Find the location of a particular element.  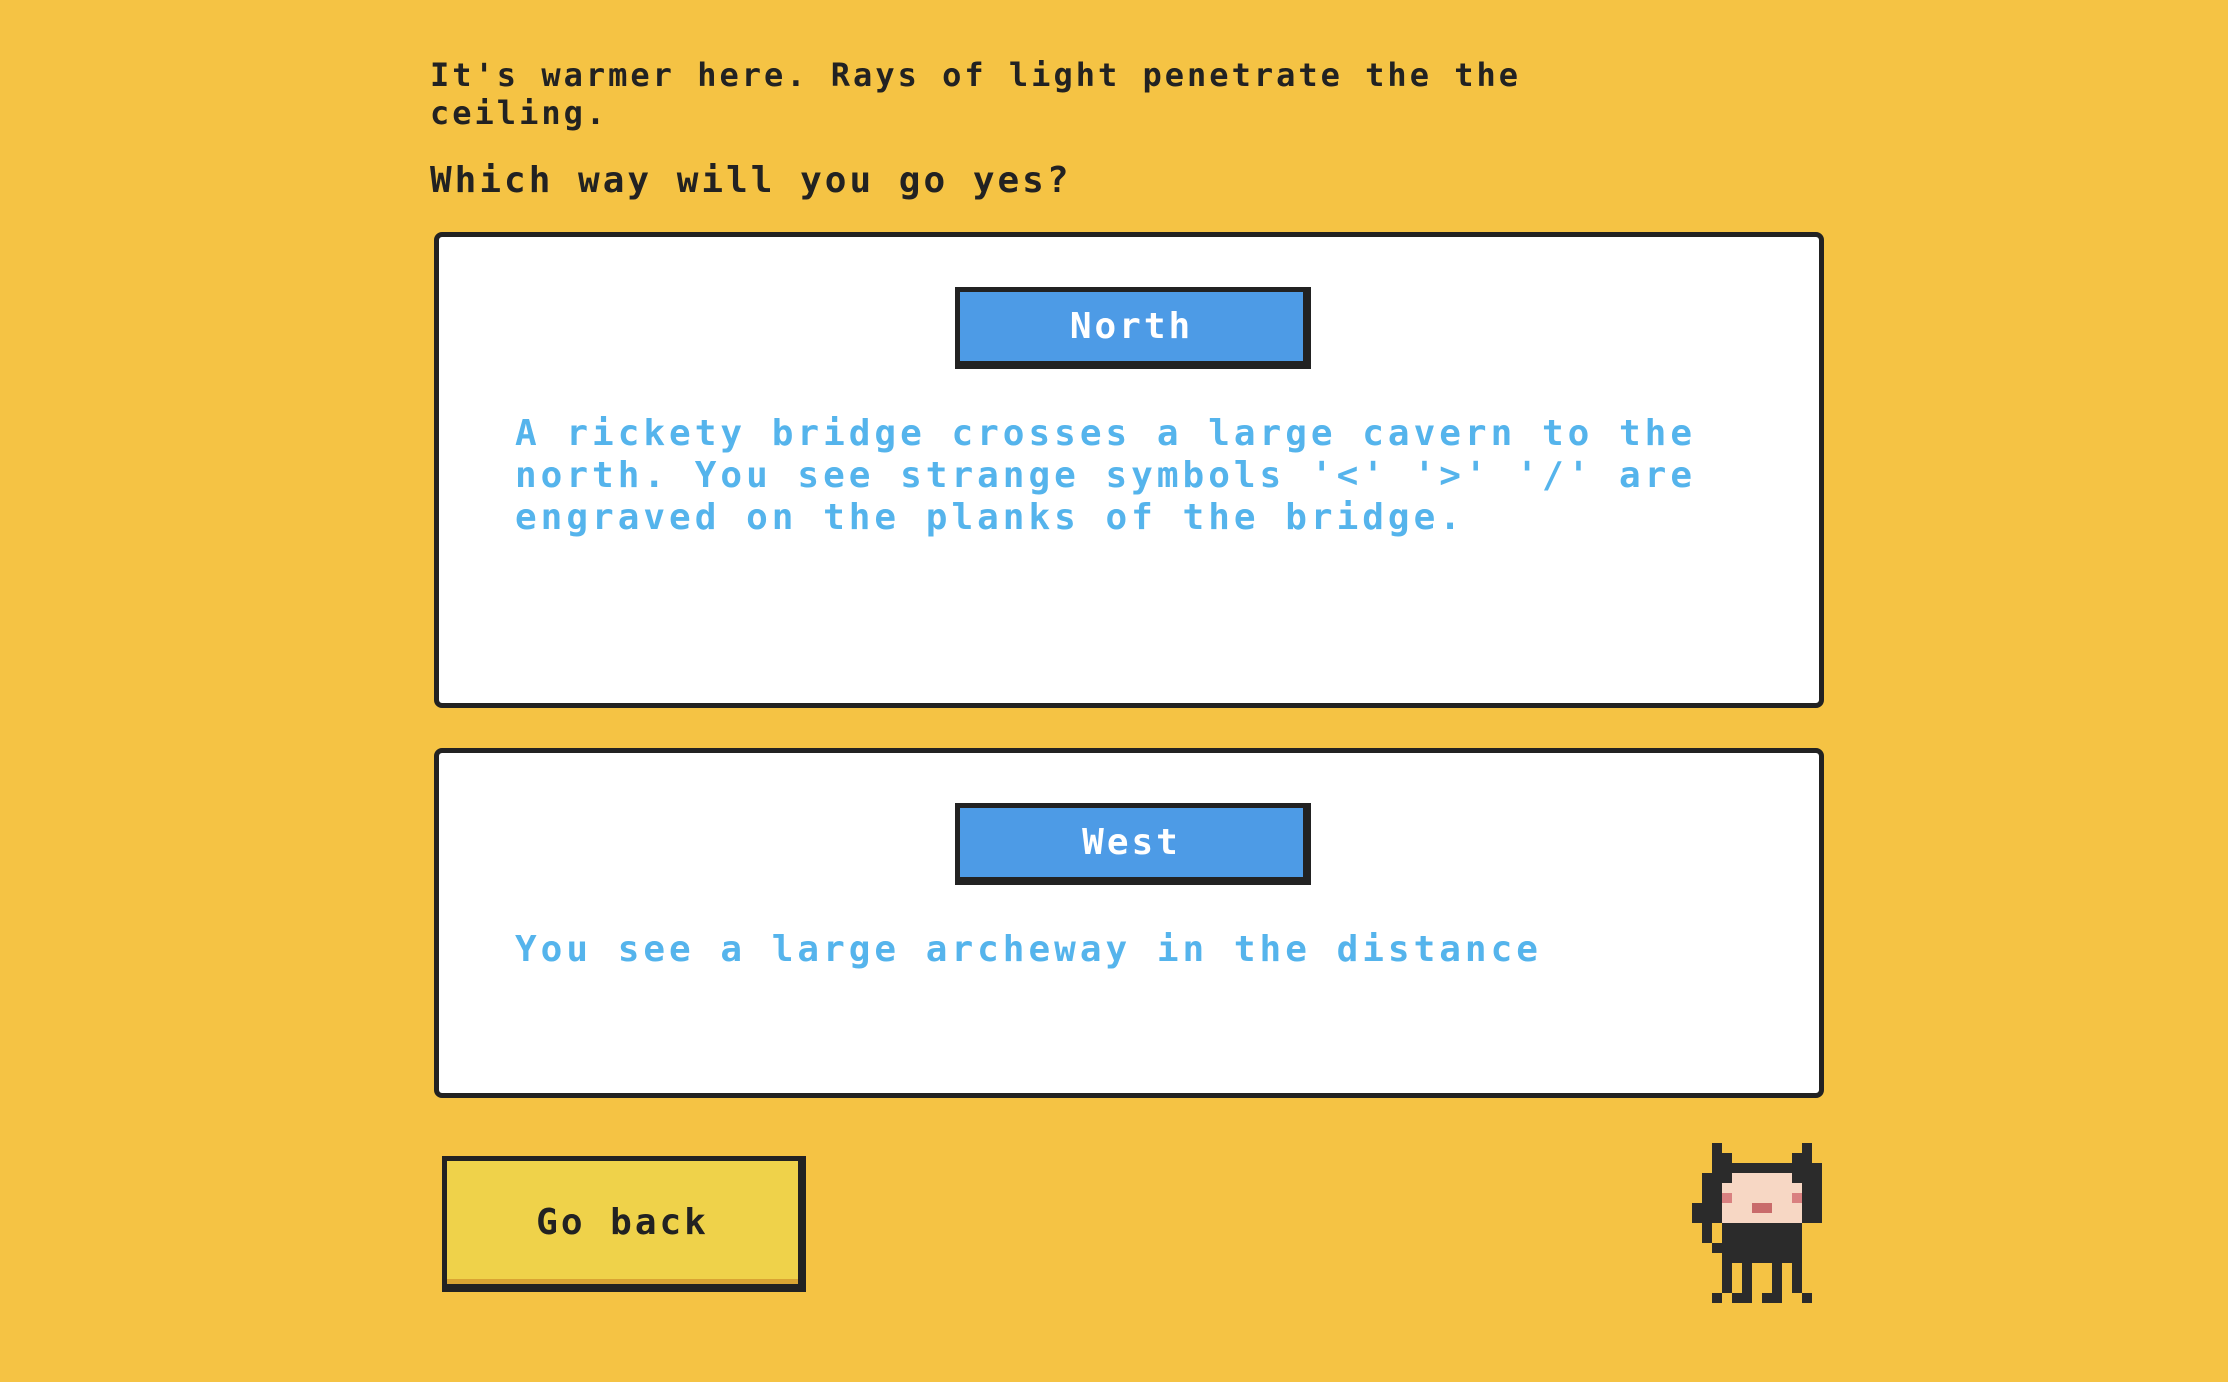

pixel-octocat-icon is located at coordinates (1757, 1223).